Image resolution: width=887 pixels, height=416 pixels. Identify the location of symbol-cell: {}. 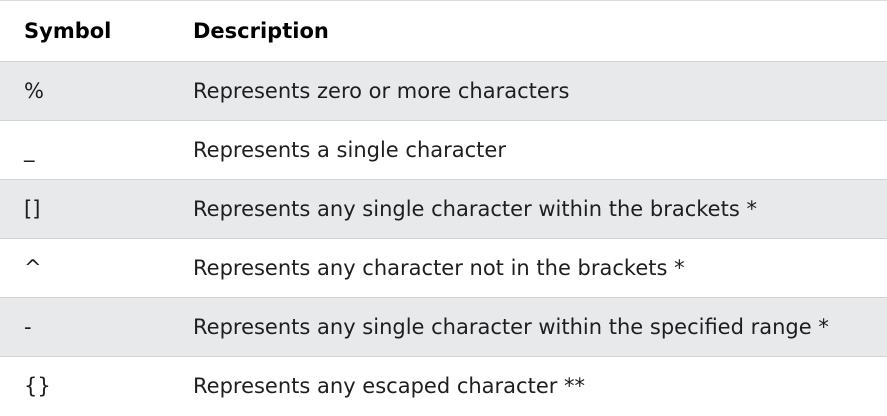
(37, 386).